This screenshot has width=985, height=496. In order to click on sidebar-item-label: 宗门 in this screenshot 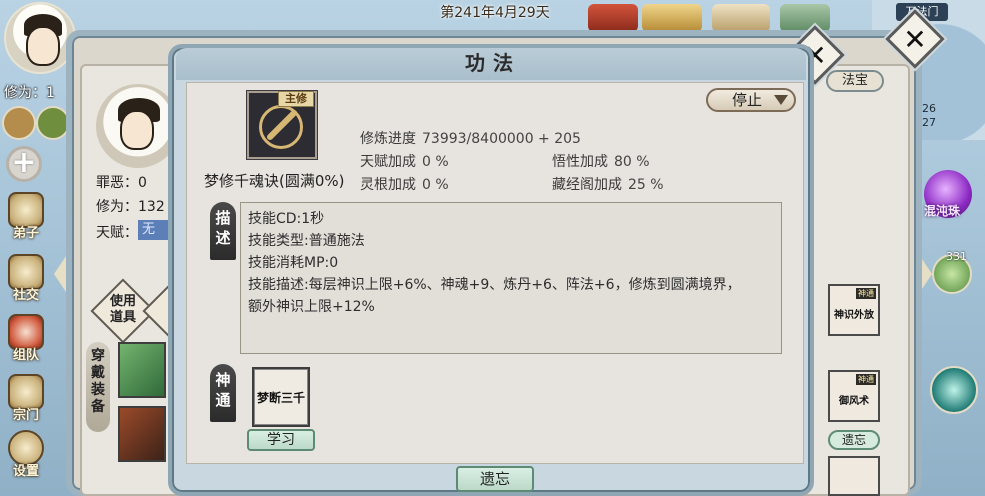, I will do `click(25, 415)`.